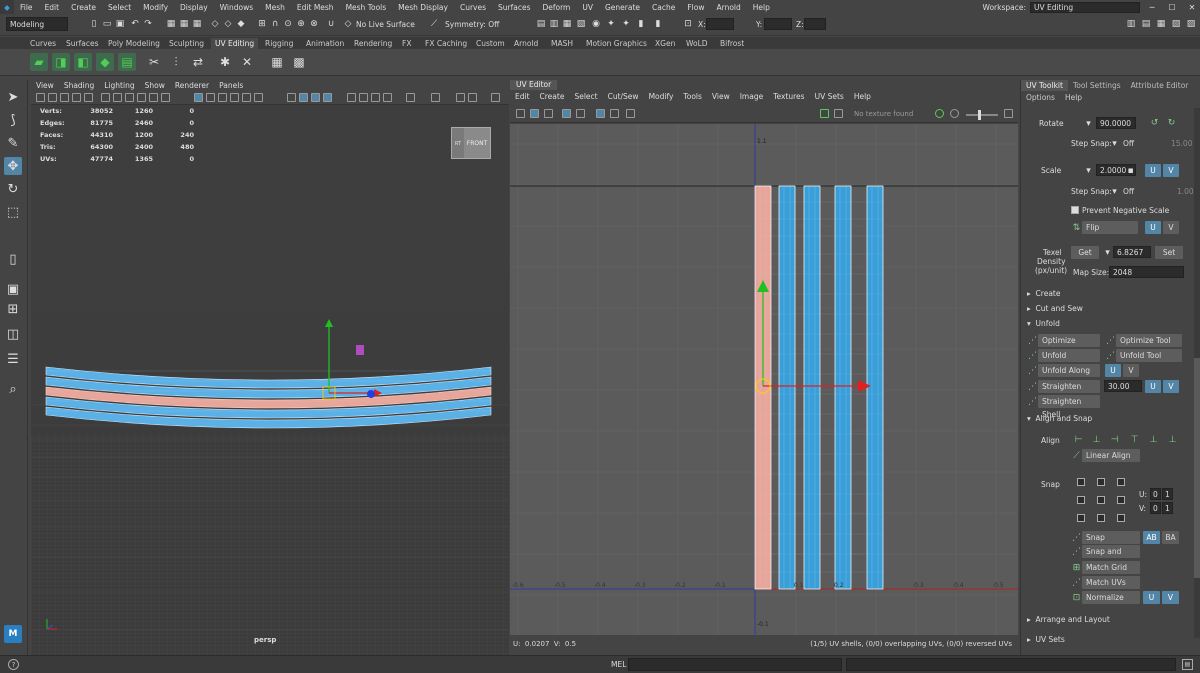  Describe the element at coordinates (1107, 252) in the screenshot. I see `texel-dropdown-icon: ▾` at that location.